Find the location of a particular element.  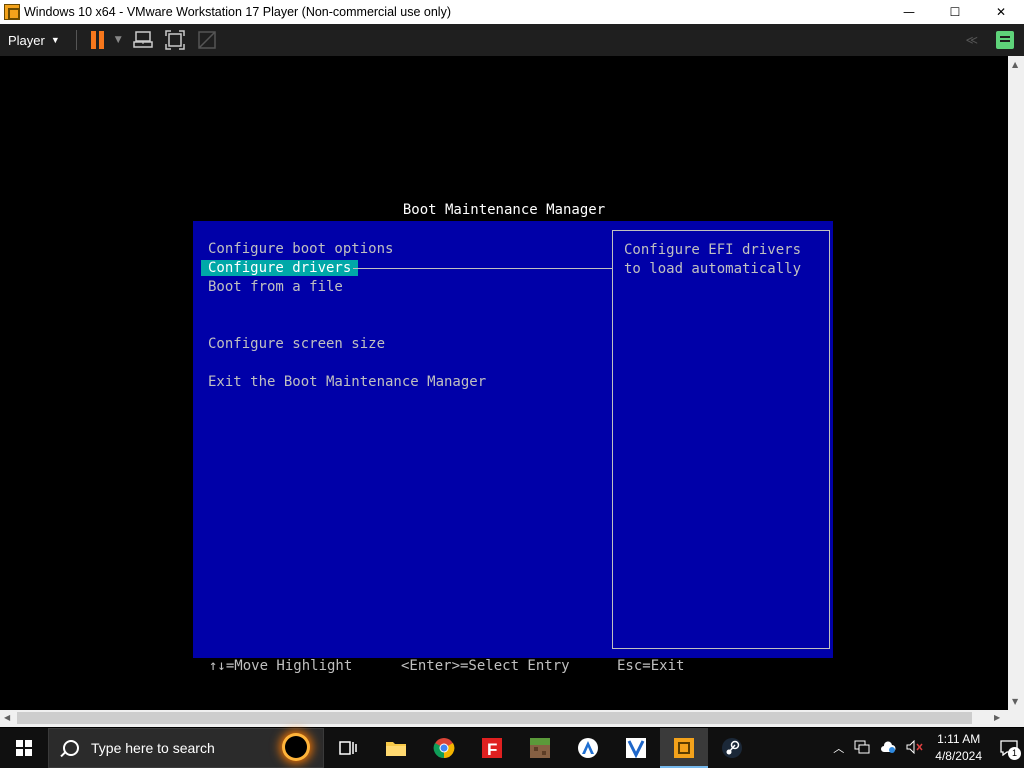

vmware-app-icon is located at coordinates (12, 12).